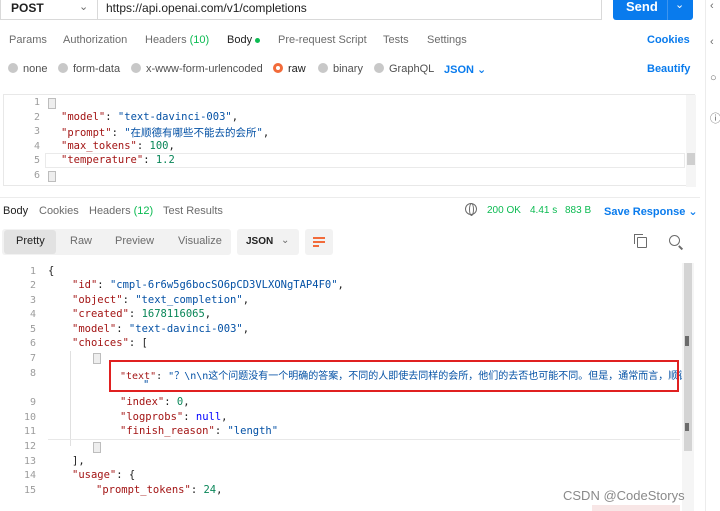  I want to click on line-number: 13, so click(29, 461).